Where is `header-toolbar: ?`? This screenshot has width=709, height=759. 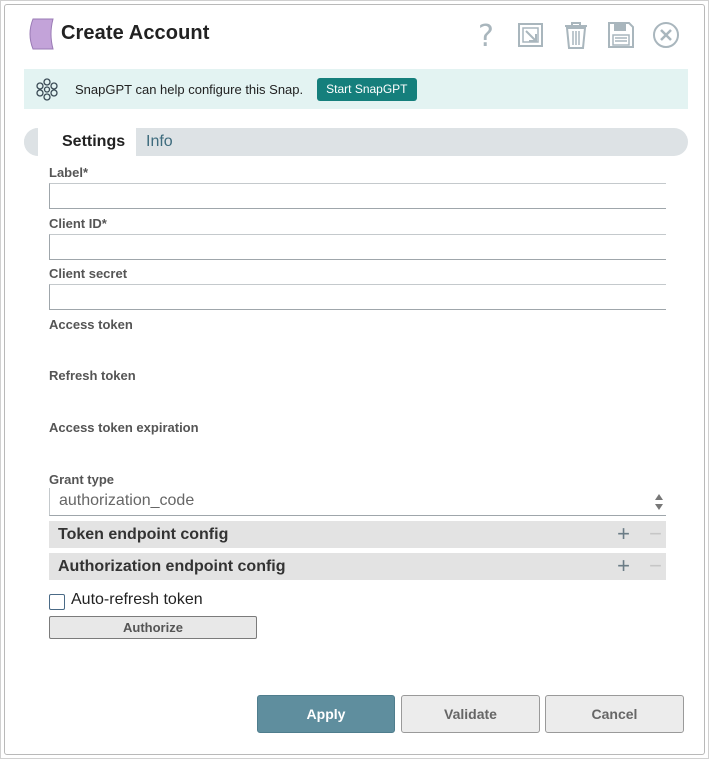 header-toolbar: ? is located at coordinates (575, 35).